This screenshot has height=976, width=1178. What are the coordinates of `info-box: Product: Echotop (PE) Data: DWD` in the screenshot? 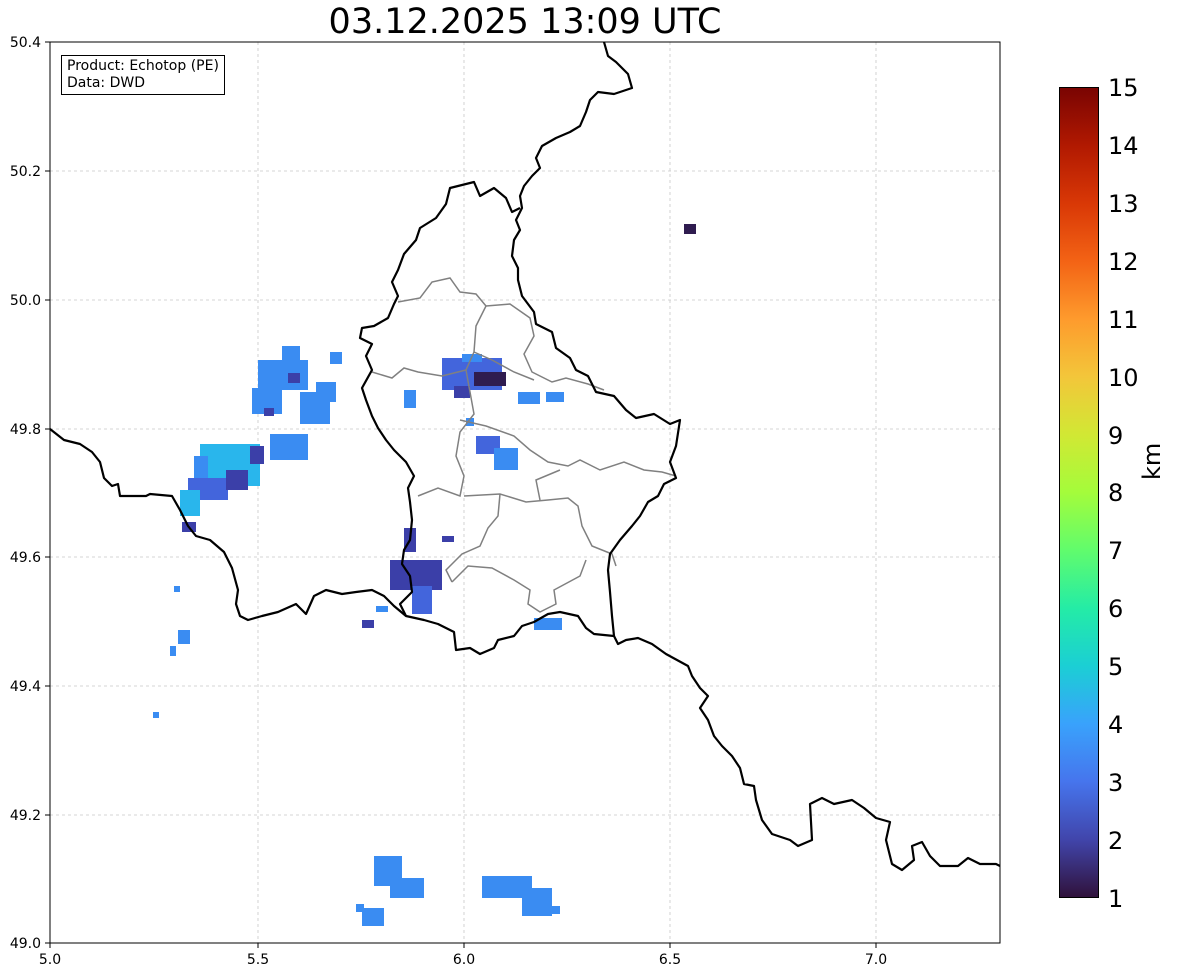 It's located at (143, 75).